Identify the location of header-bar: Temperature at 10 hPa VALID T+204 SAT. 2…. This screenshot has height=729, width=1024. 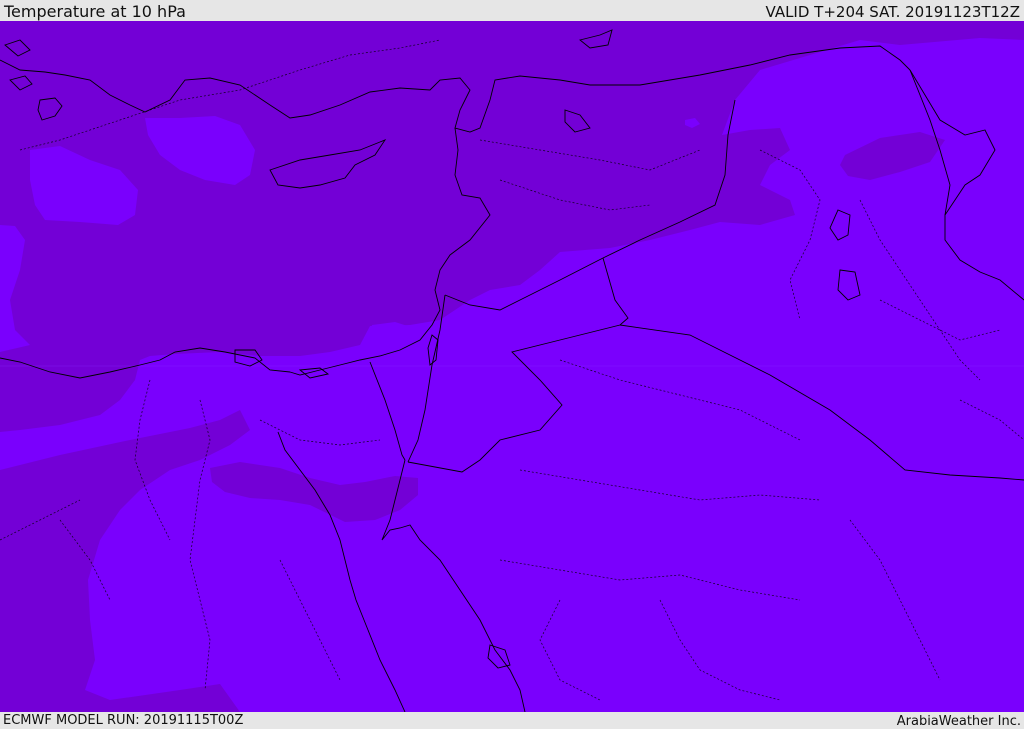
(512, 10).